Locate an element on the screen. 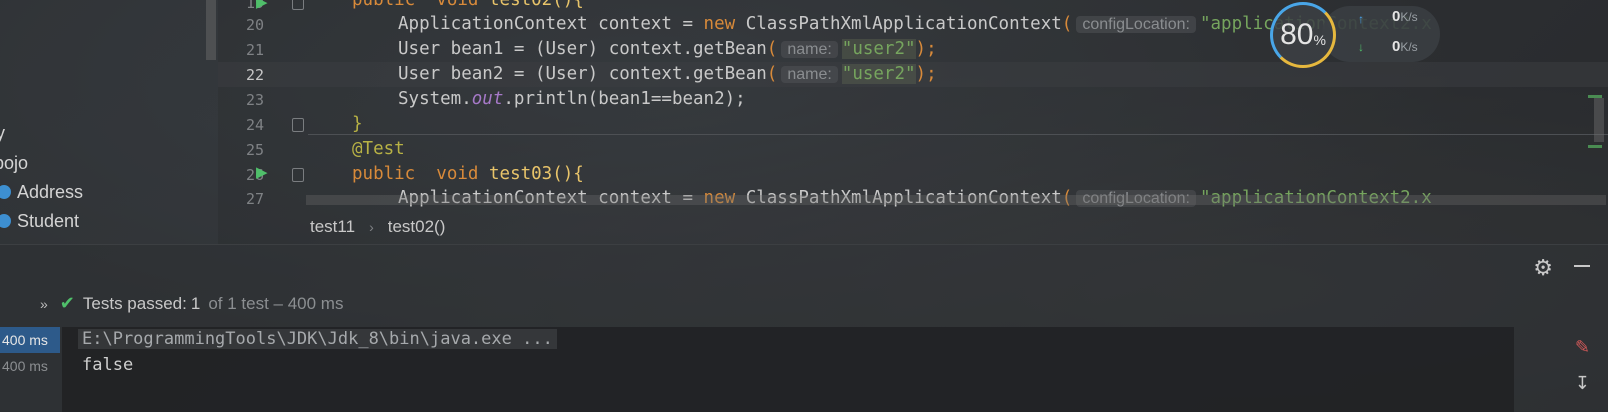  breadcrumb: test11 › test02() is located at coordinates (377, 227).